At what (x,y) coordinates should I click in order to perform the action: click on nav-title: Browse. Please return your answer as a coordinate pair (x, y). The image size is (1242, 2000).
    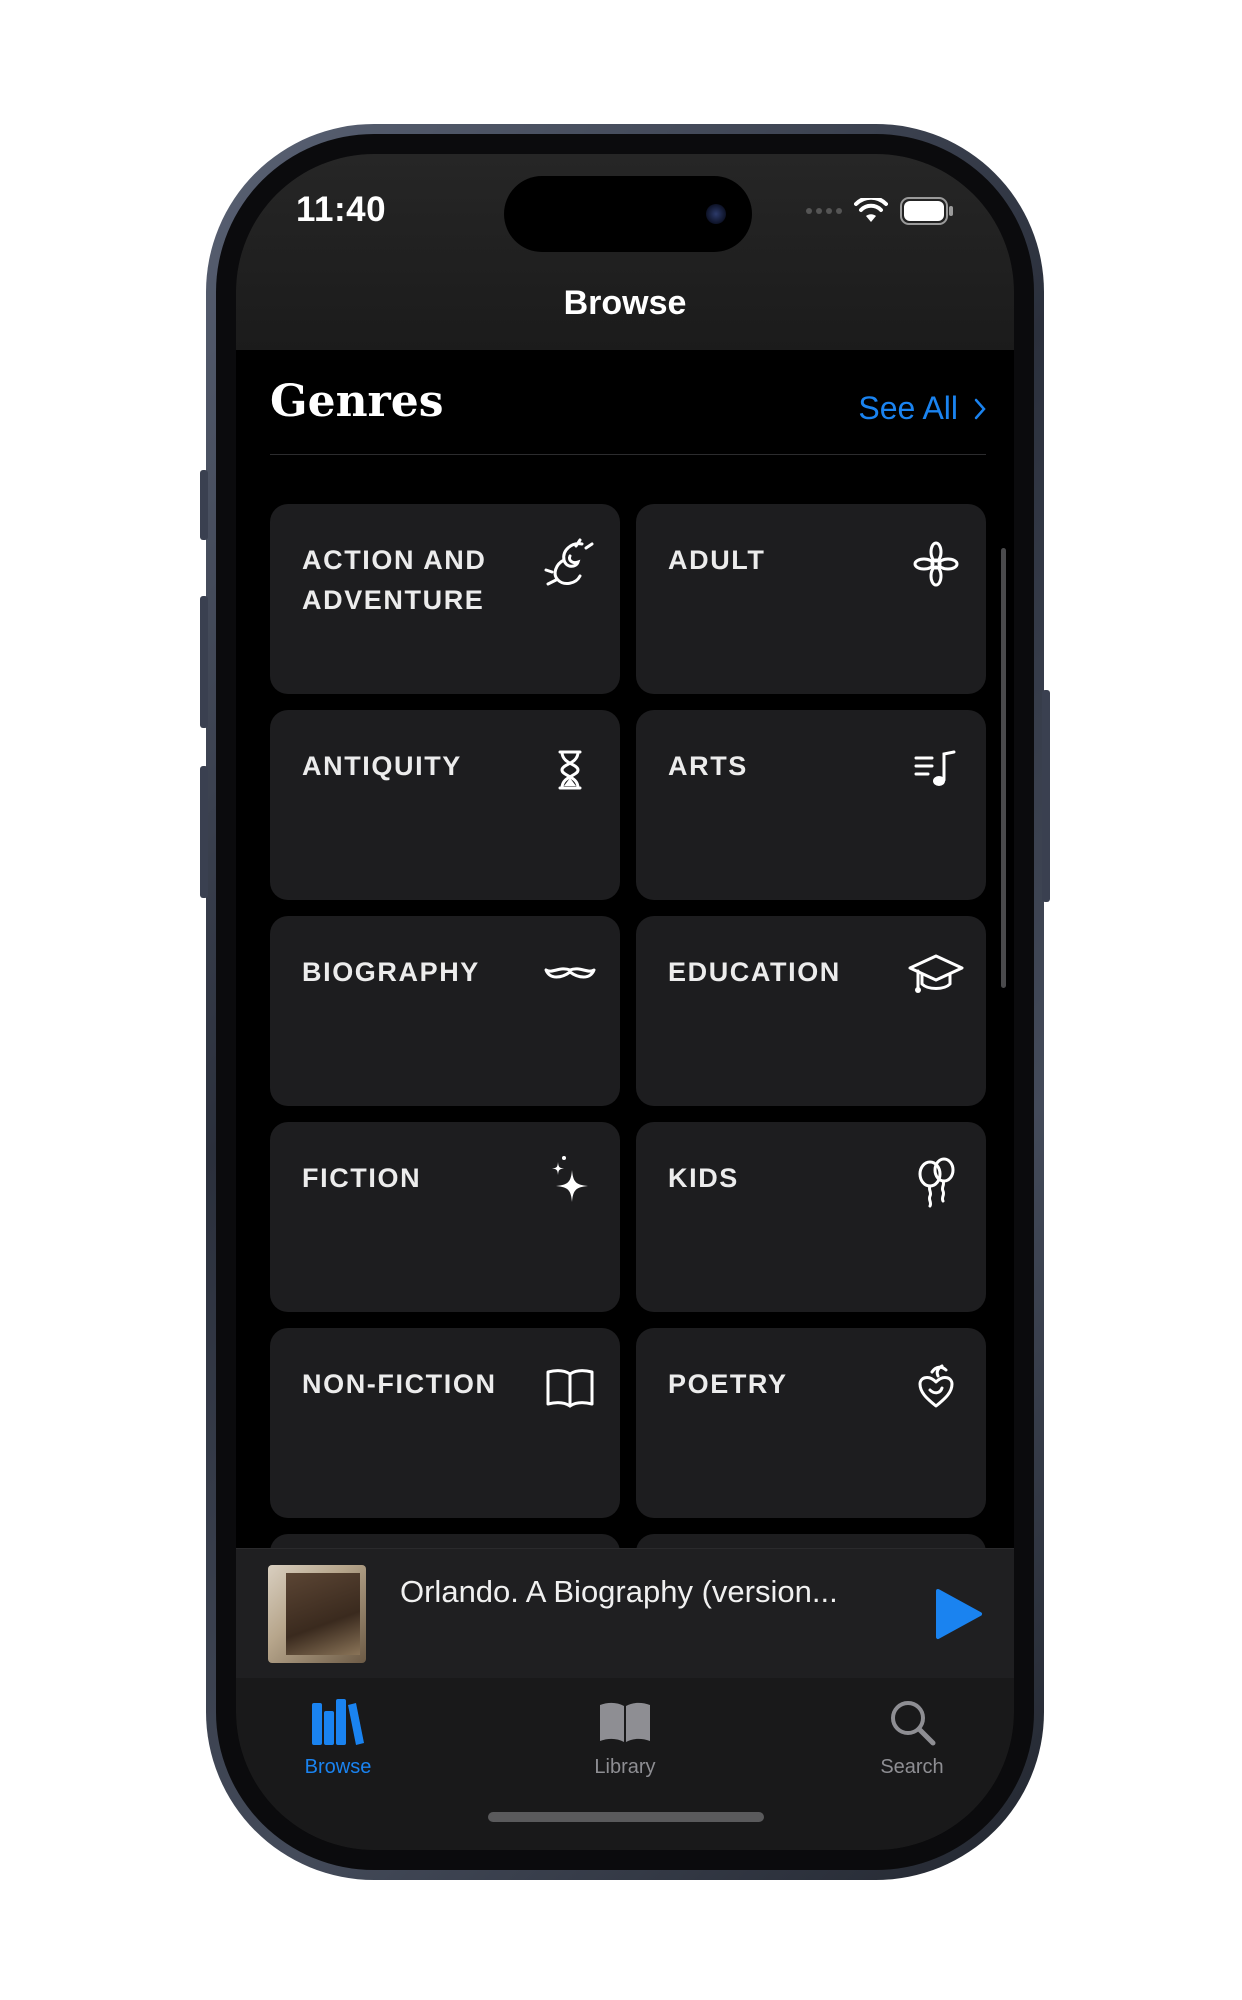
    Looking at the image, I should click on (625, 303).